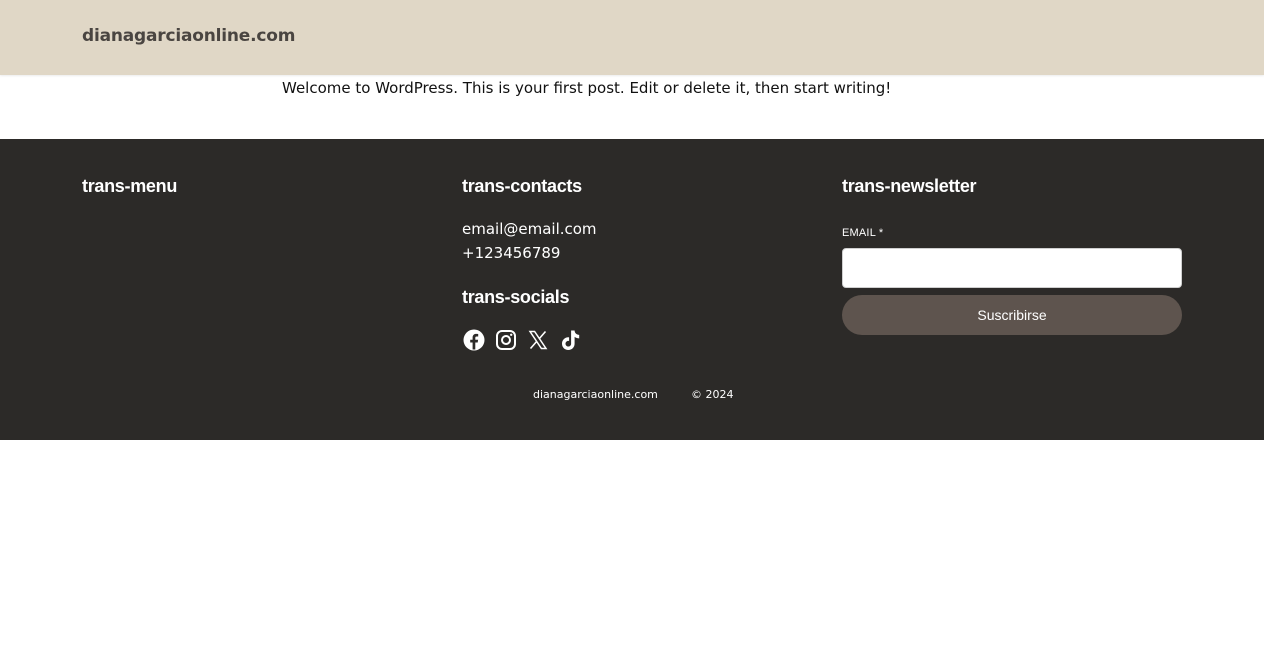 This screenshot has width=1264, height=653. Describe the element at coordinates (632, 253) in the screenshot. I see `contact-phone: +123456789` at that location.